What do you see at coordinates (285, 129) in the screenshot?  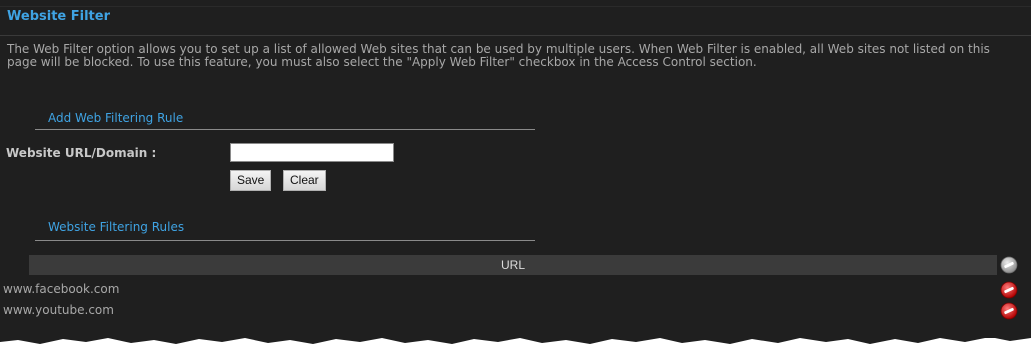 I see `add-rule-divider` at bounding box center [285, 129].